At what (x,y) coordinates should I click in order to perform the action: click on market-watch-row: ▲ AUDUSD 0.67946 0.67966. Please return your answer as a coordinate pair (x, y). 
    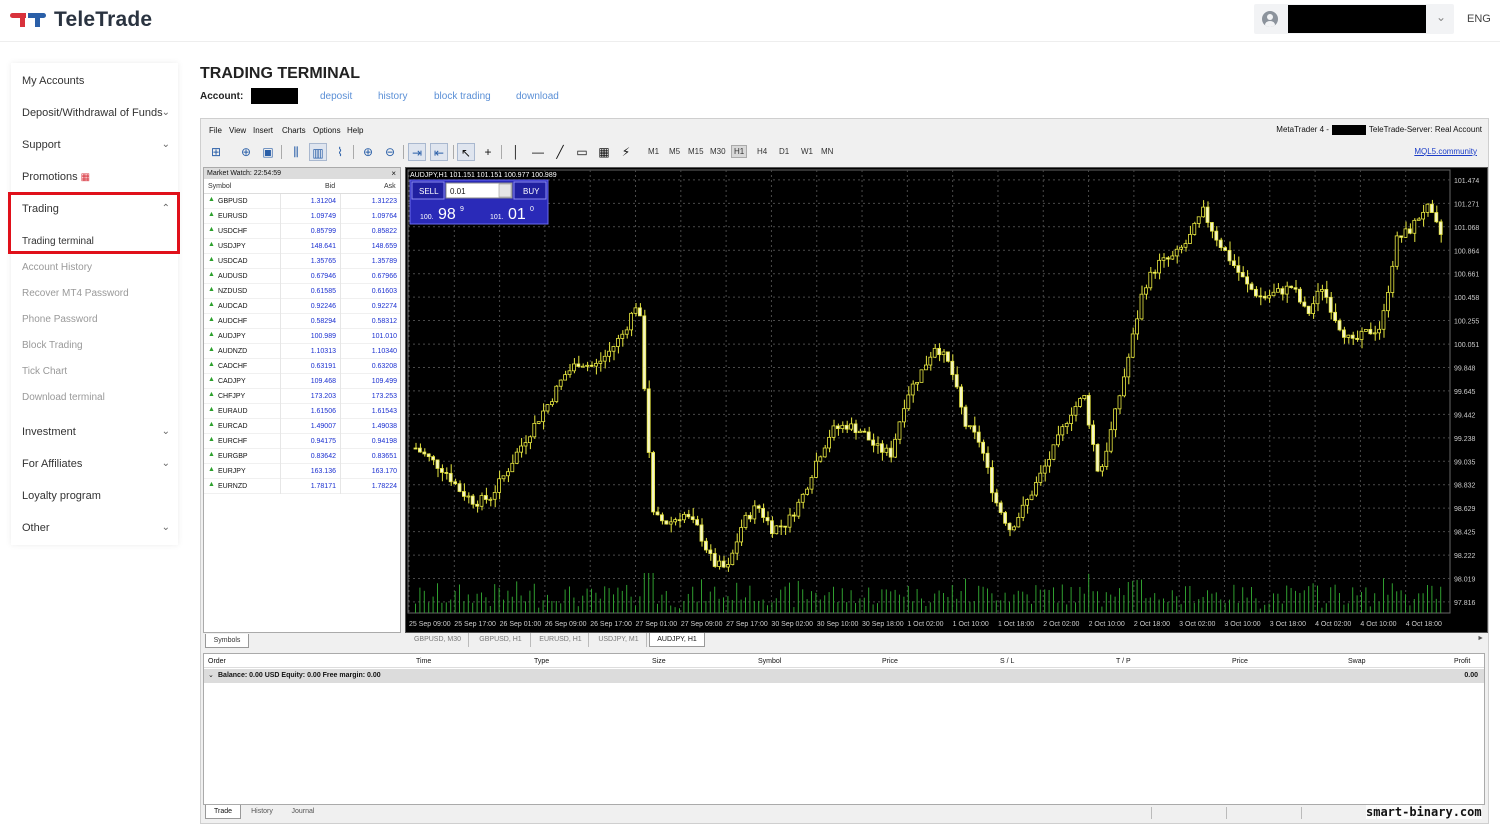
    Looking at the image, I should click on (302, 276).